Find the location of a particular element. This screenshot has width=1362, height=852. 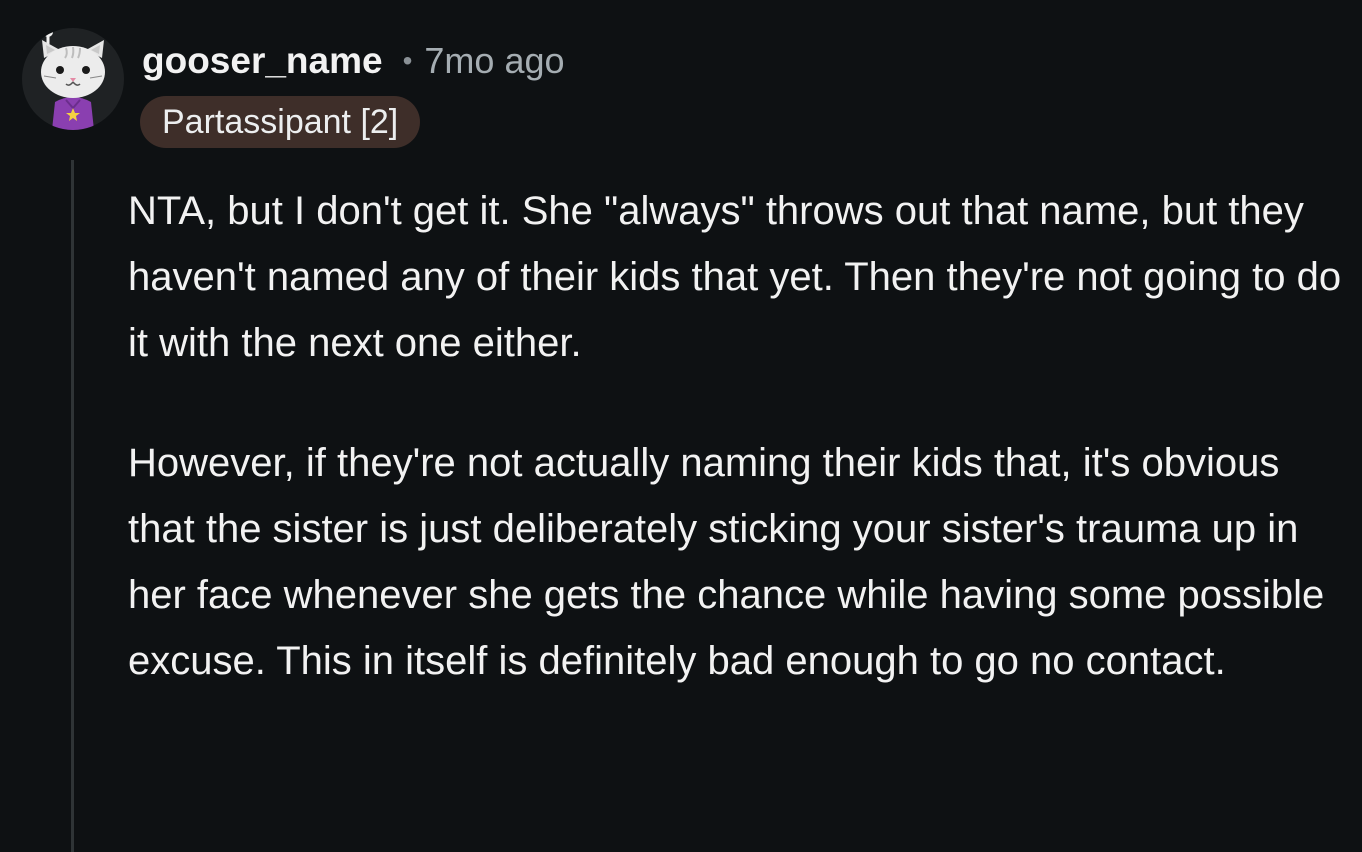

comment-timestamp: 7mo ago is located at coordinates (494, 61).